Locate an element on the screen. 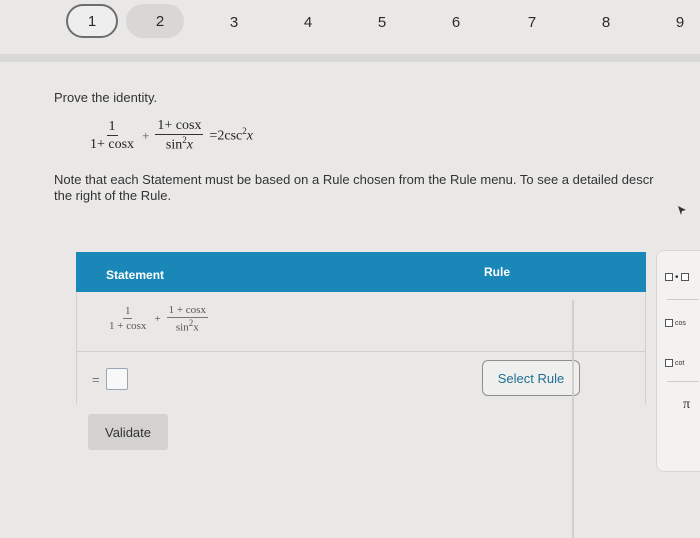 The width and height of the screenshot is (700, 538). identity-rhs: =2csc2x is located at coordinates (231, 135).